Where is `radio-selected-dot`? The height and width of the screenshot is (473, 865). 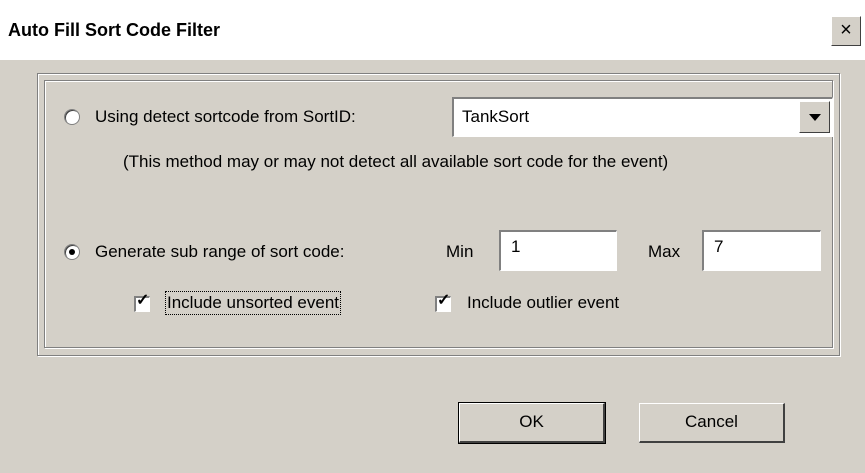 radio-selected-dot is located at coordinates (72, 252).